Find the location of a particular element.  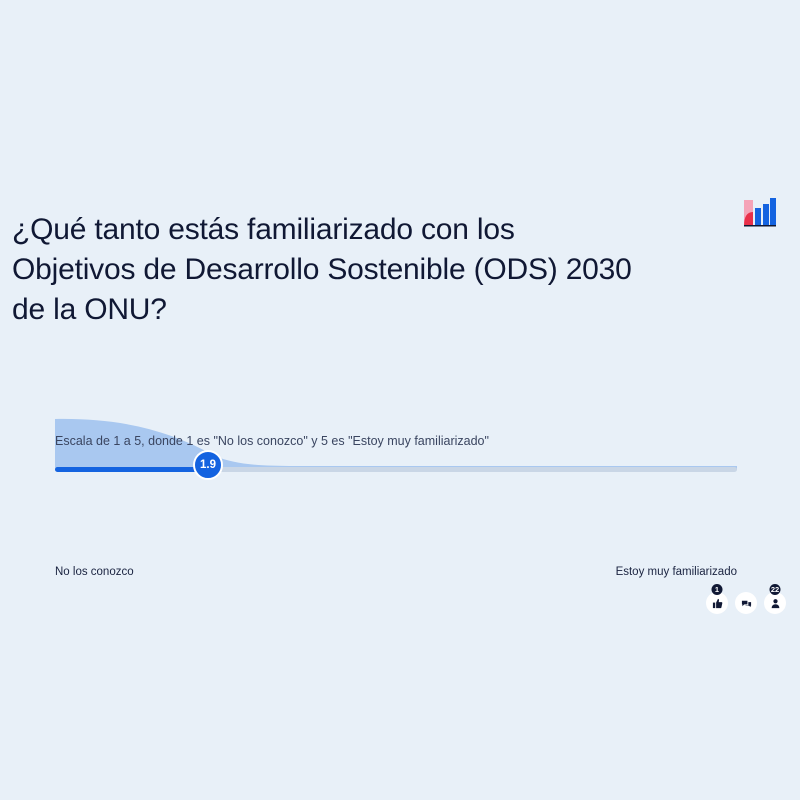

participants-button: 22 is located at coordinates (775, 599).